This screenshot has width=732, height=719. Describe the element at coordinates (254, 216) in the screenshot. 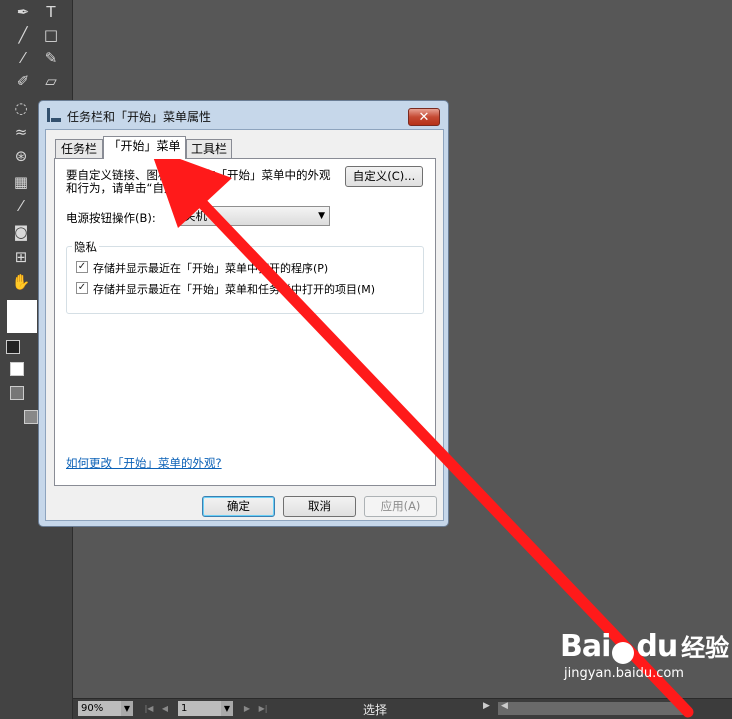

I see `power-button-select: 关机 ▼` at that location.